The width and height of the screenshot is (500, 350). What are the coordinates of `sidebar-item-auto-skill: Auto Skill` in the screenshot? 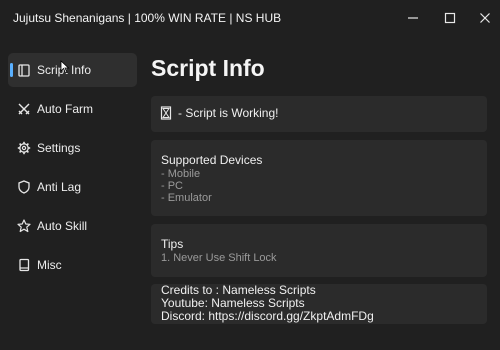 It's located at (72, 226).